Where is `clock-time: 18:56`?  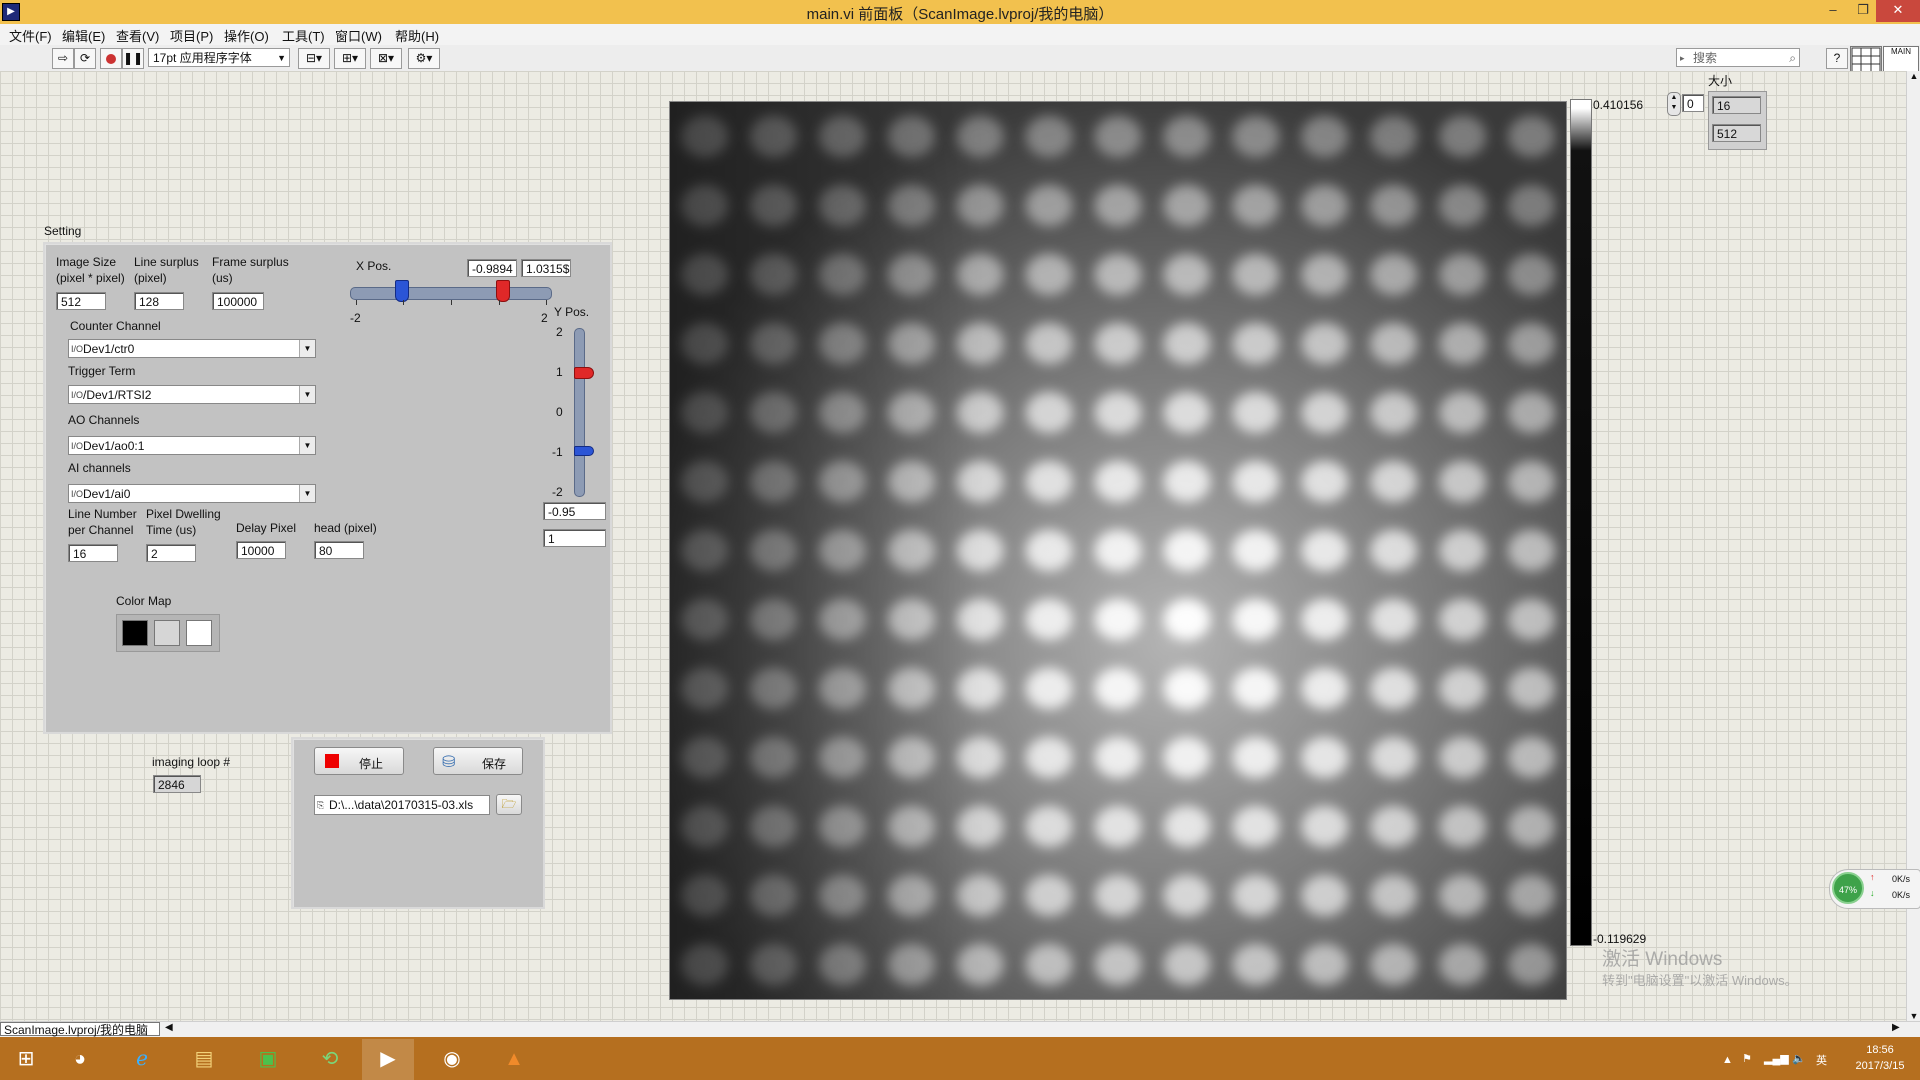 clock-time: 18:56 is located at coordinates (1880, 1050).